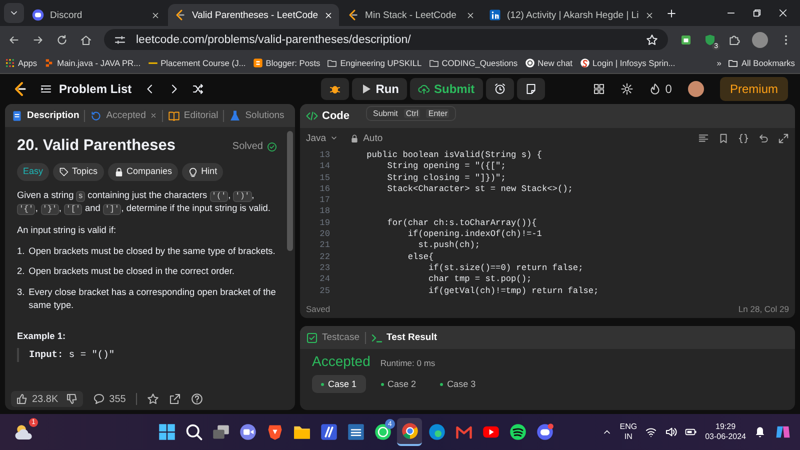  What do you see at coordinates (247, 147) in the screenshot?
I see `solved-status: Solved` at bounding box center [247, 147].